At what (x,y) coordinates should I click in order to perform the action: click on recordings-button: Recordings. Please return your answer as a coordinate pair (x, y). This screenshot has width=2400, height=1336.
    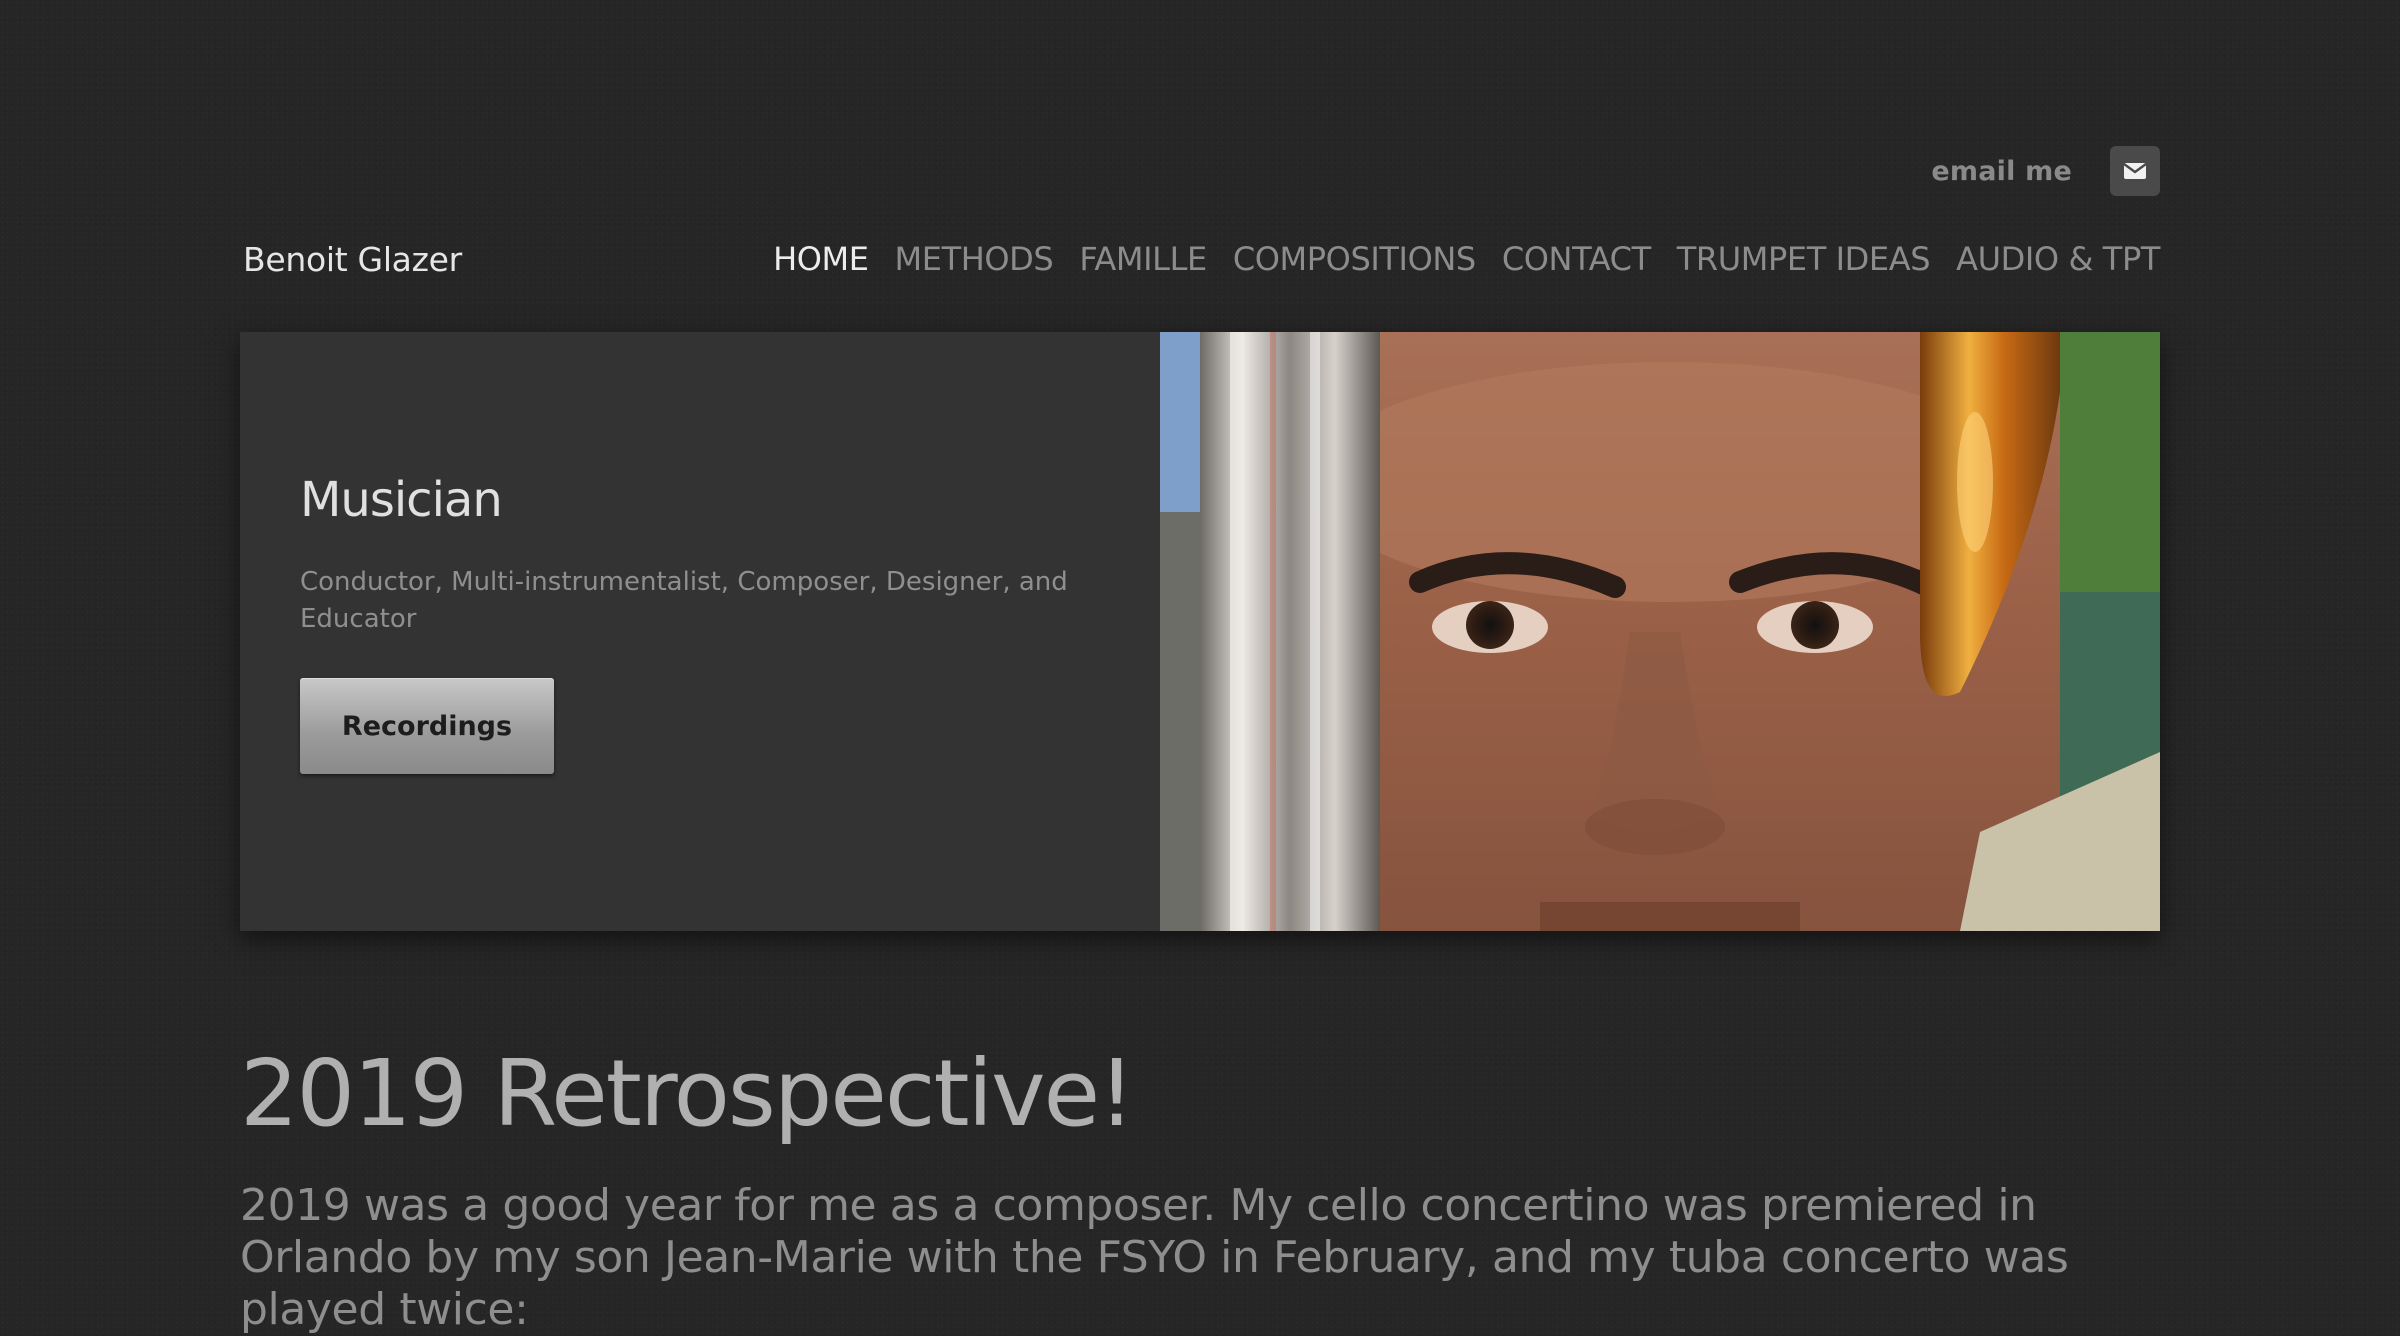
    Looking at the image, I should click on (427, 726).